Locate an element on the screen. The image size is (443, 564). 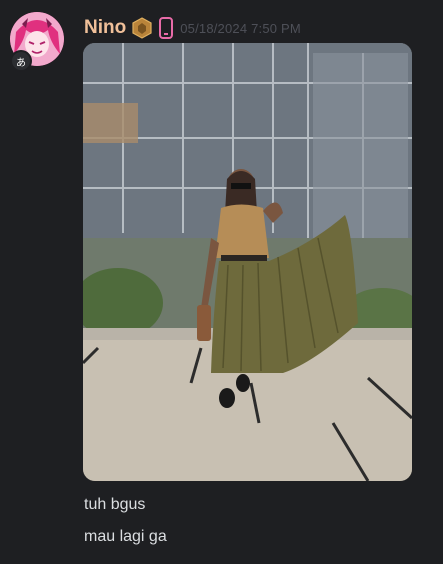
message-text-line: mau lagi ga is located at coordinates (125, 536).